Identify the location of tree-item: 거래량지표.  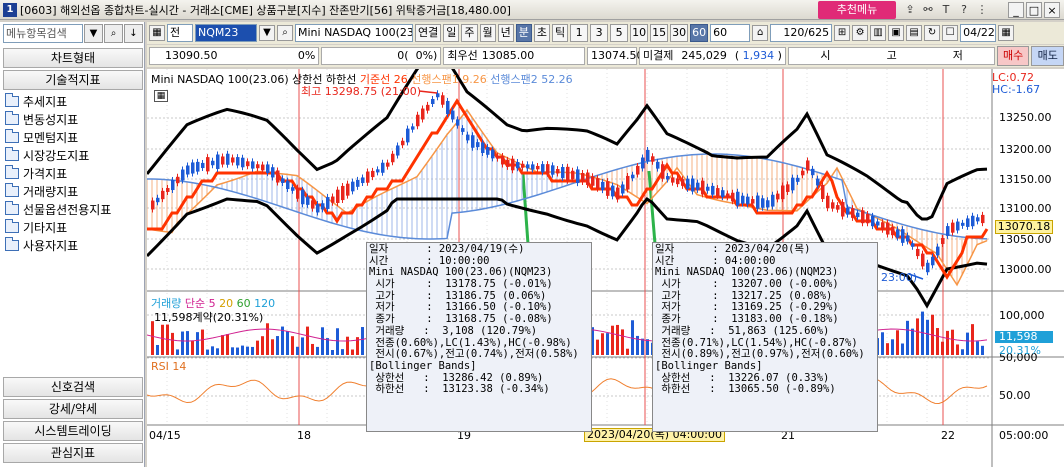
(74, 191).